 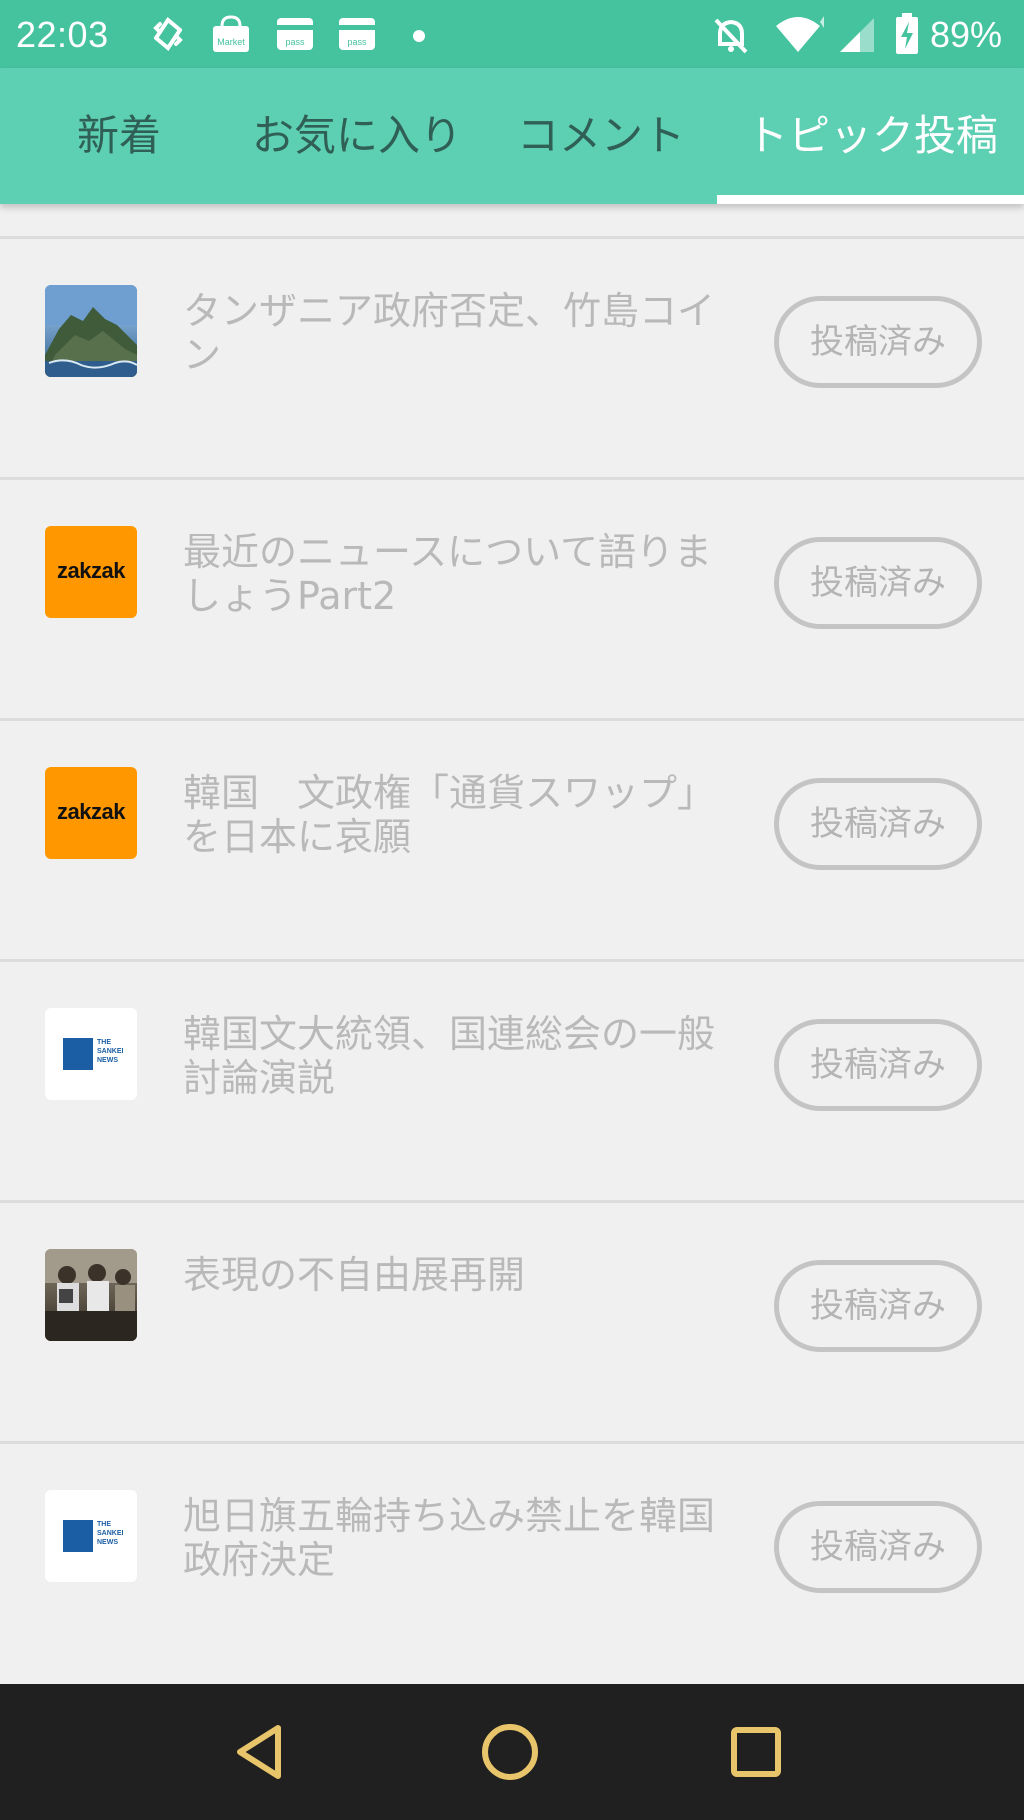 I want to click on list-item: zakzak 韓国 文政権「通貨スワップ」を日本に哀願 投稿済み, so click(x=512, y=840).